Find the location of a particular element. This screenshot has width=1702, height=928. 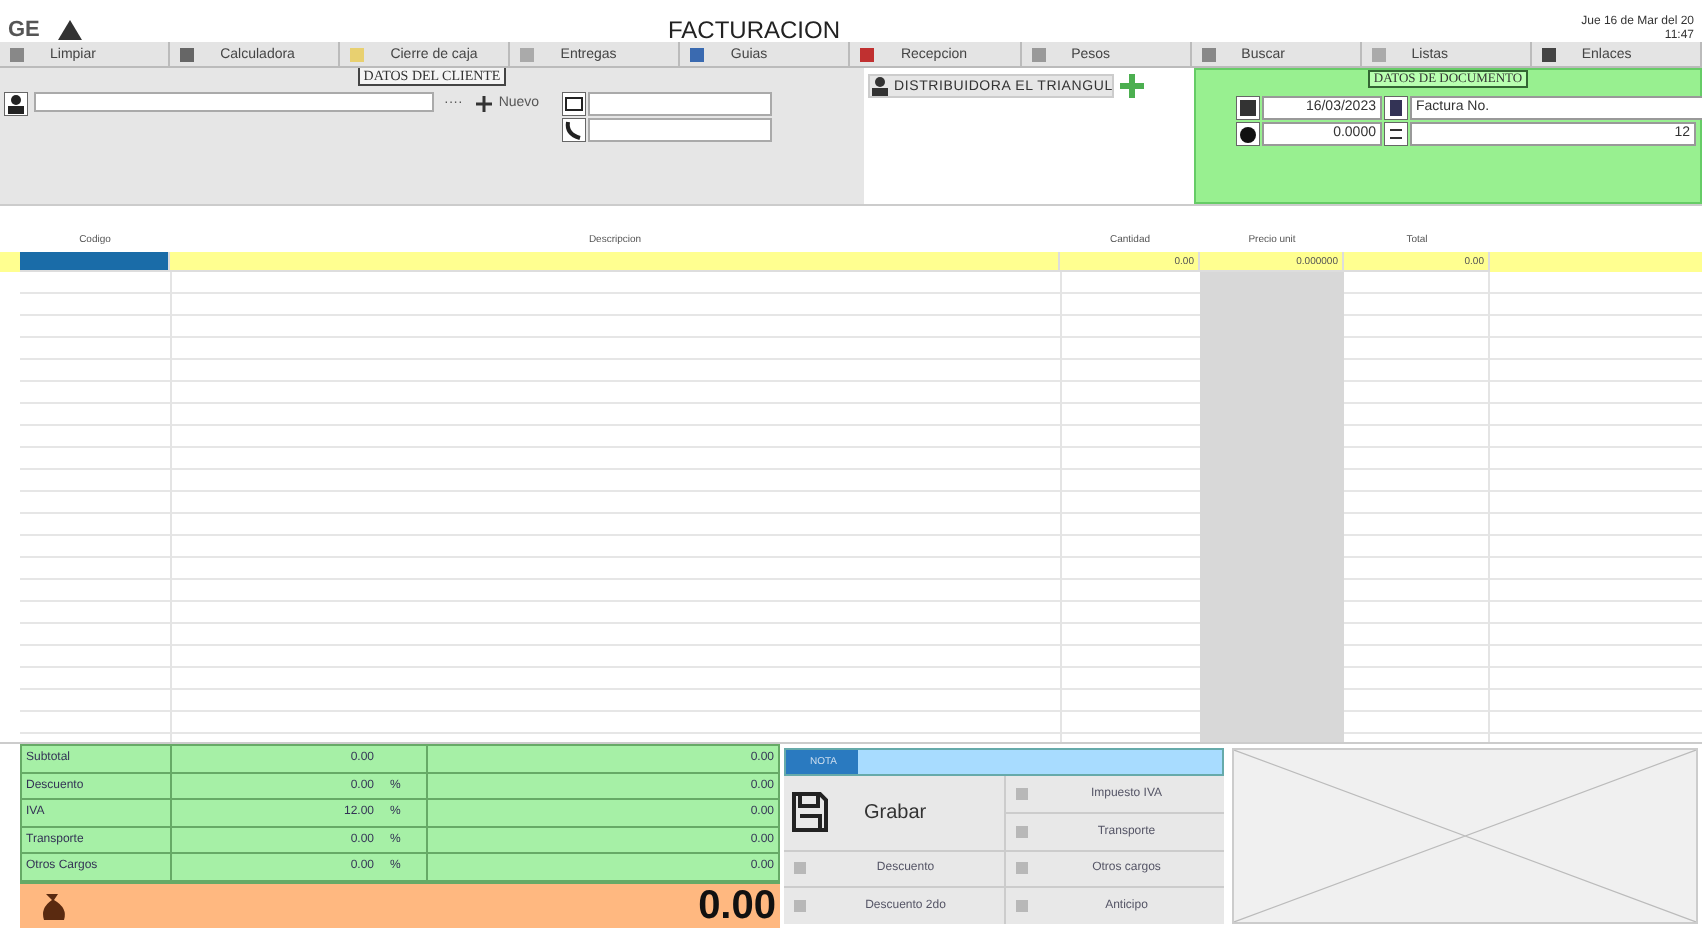

phone-icon is located at coordinates (573, 130).